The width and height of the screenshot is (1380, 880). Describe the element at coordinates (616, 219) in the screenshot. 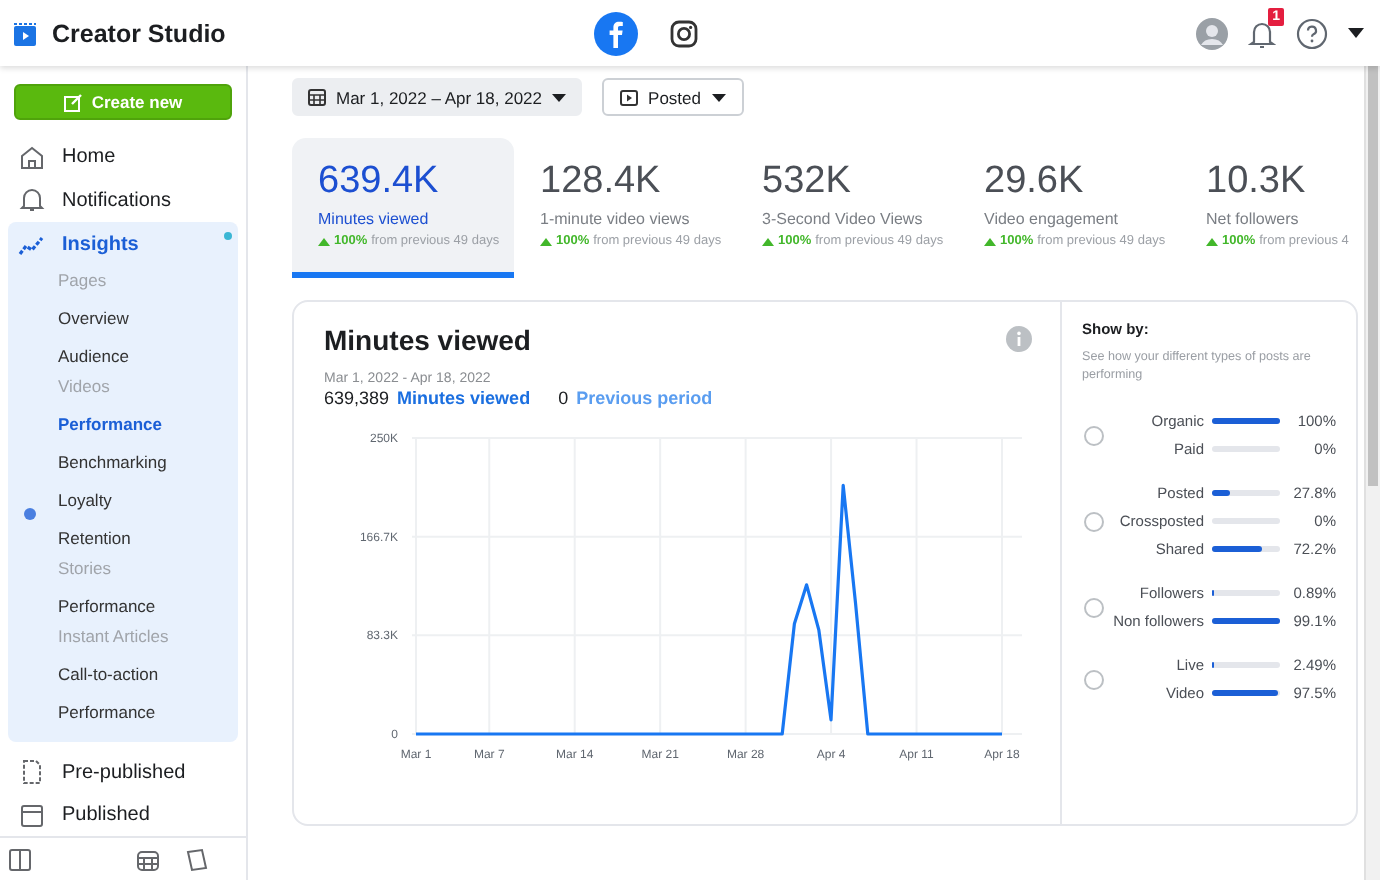

I see `metric-label: 1-minute video views` at that location.